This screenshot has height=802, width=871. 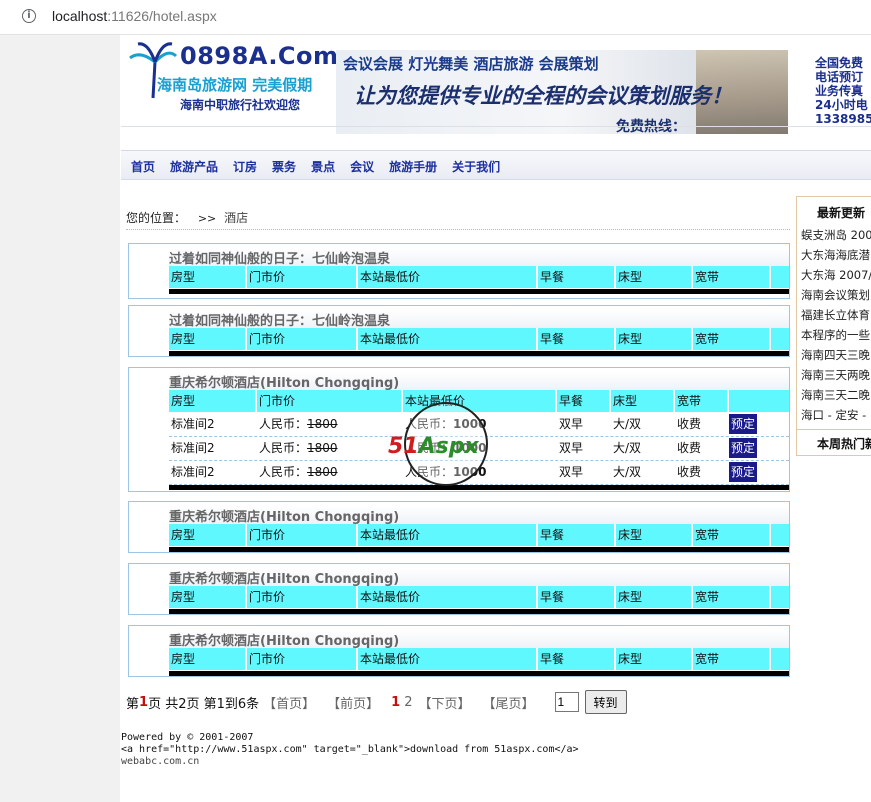 What do you see at coordinates (156, 218) in the screenshot?
I see `breadcrumb-label: 您的位置：` at bounding box center [156, 218].